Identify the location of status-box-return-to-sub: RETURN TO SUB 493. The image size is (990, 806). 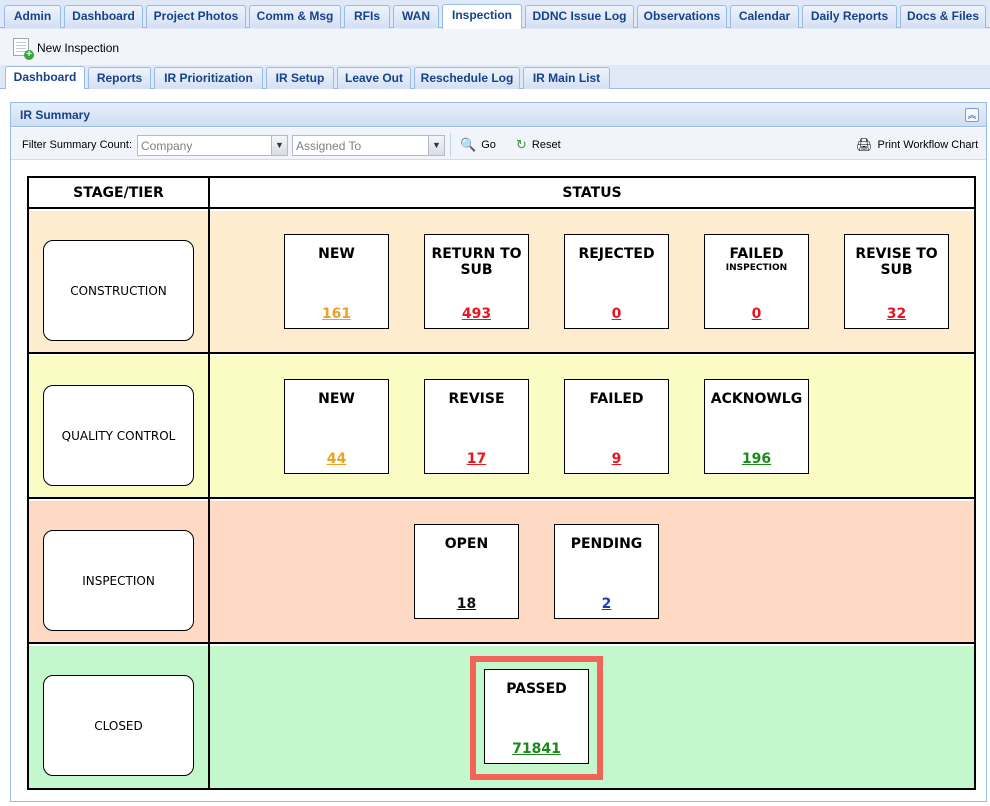
(476, 281).